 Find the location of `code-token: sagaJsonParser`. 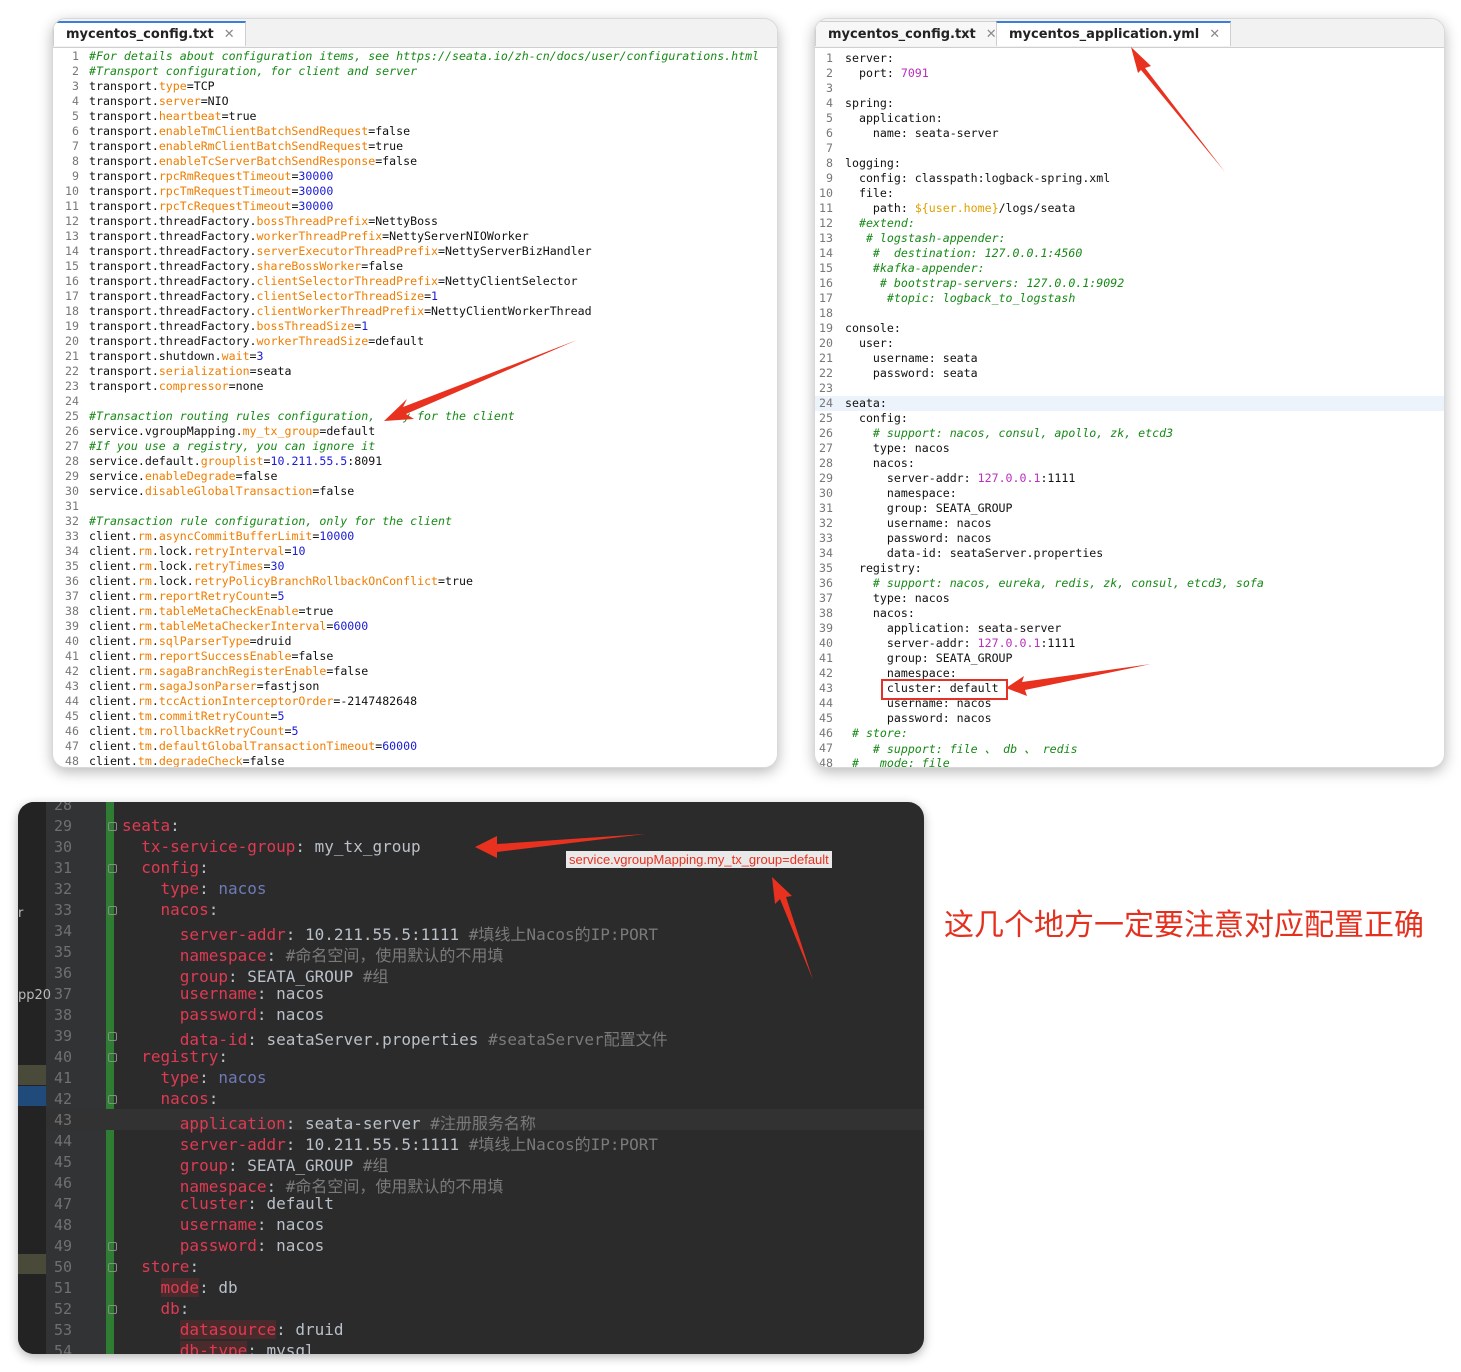

code-token: sagaJsonParser is located at coordinates (207, 686).